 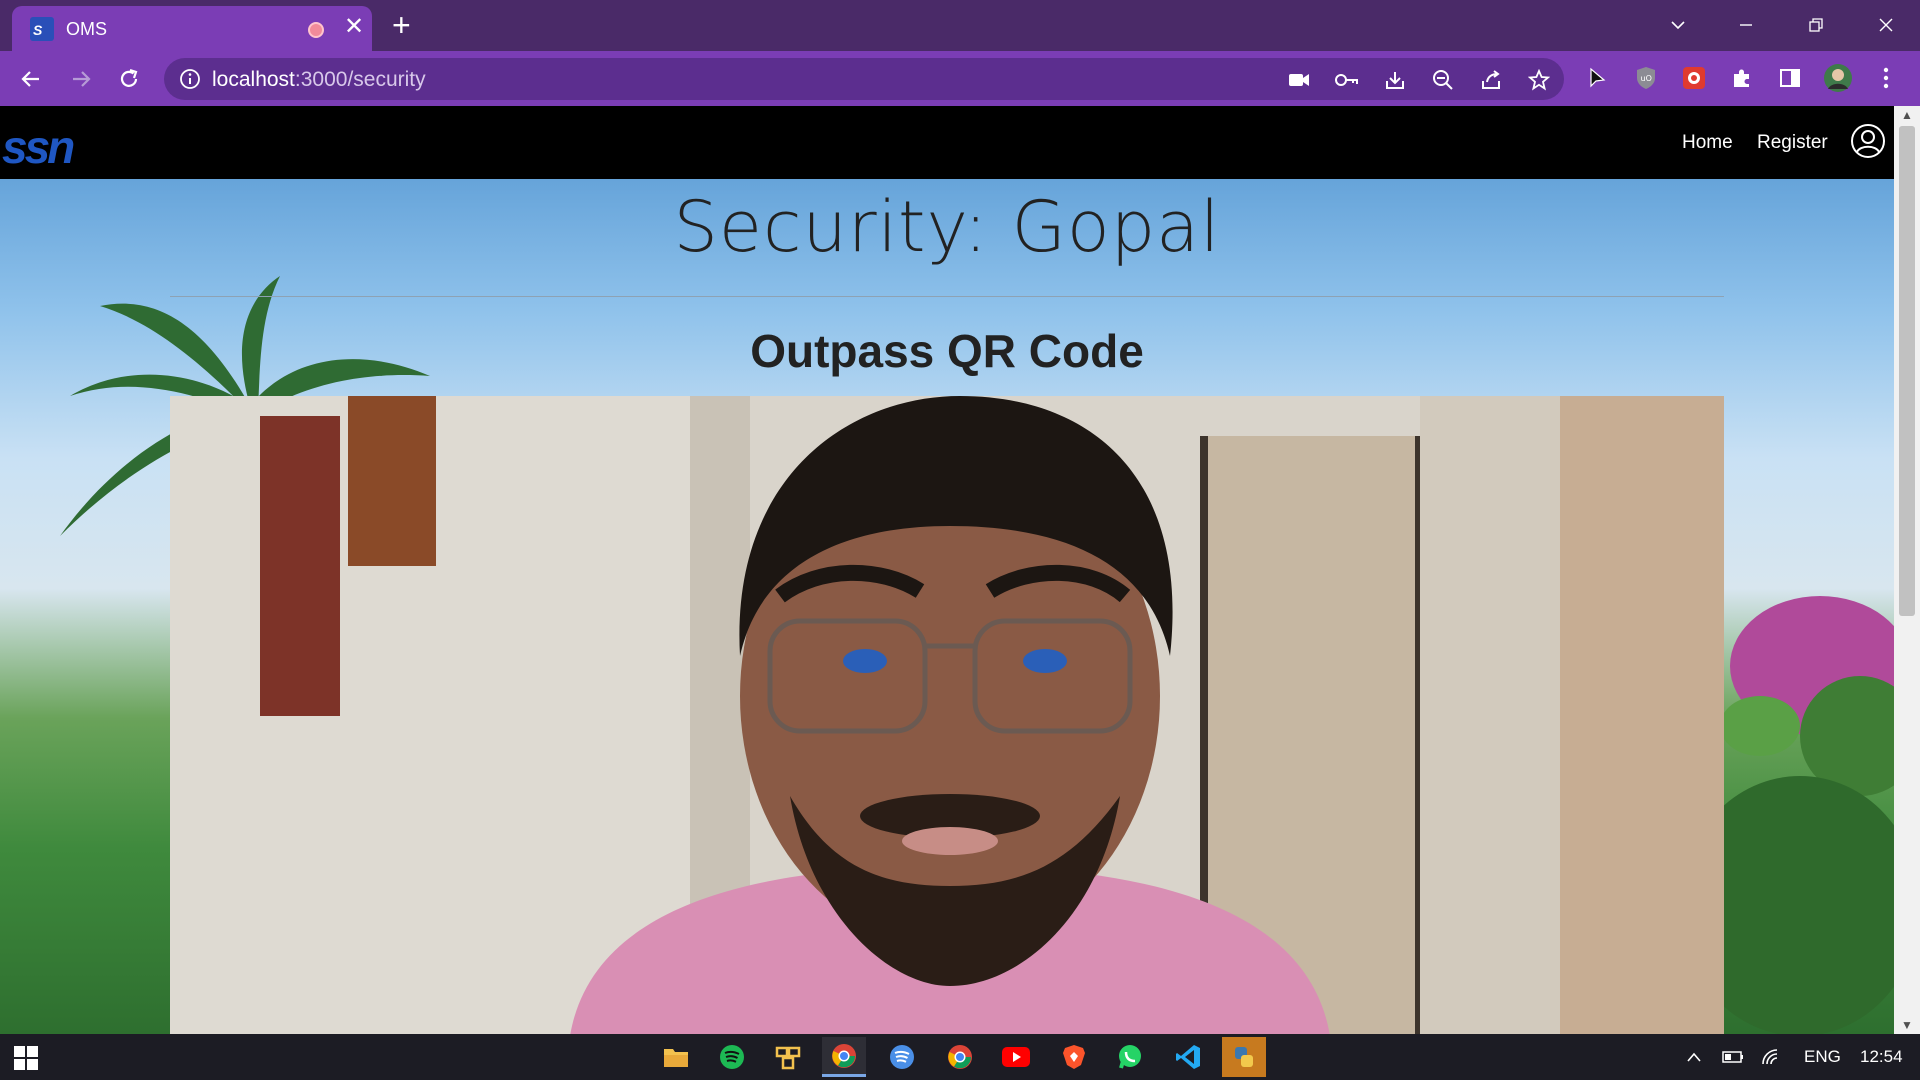 What do you see at coordinates (1188, 1057) in the screenshot?
I see `vscode-icon` at bounding box center [1188, 1057].